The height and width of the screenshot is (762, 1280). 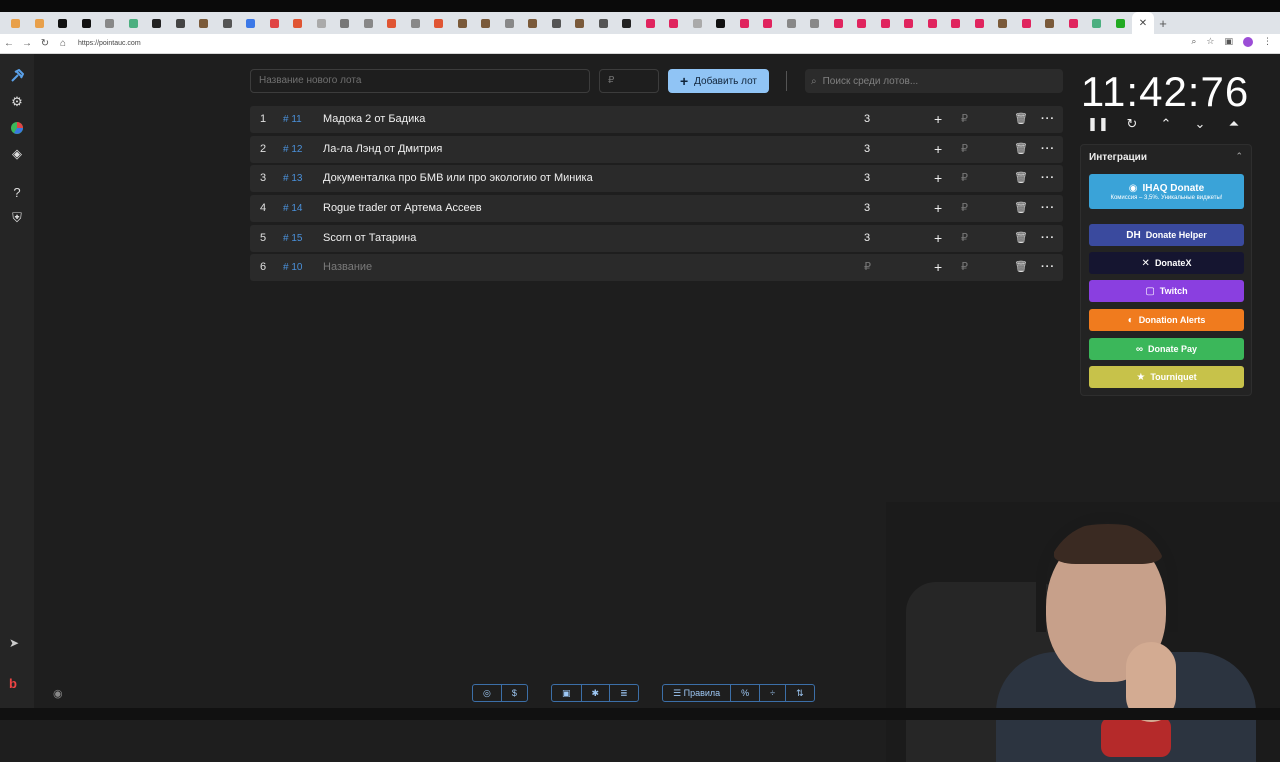 What do you see at coordinates (374, 119) in the screenshot?
I see `lot-name-input: Мадока 2 от Бадика` at bounding box center [374, 119].